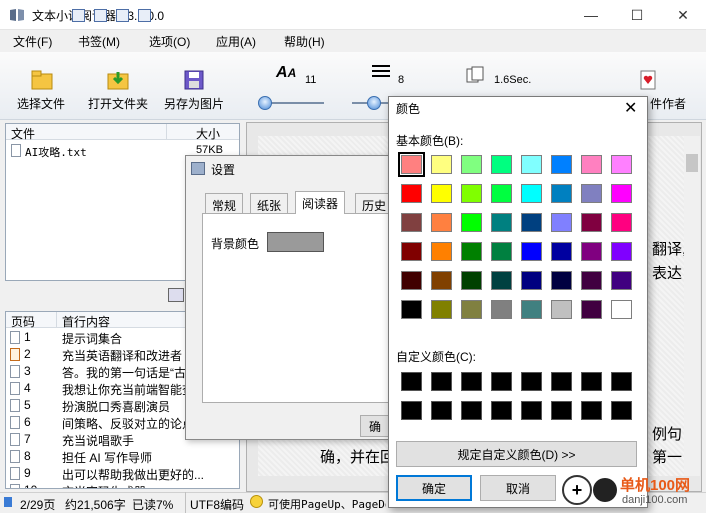 Image resolution: width=706 pixels, height=513 pixels. I want to click on list-item: 8 担任 AI 写作导师, so click(122, 456).